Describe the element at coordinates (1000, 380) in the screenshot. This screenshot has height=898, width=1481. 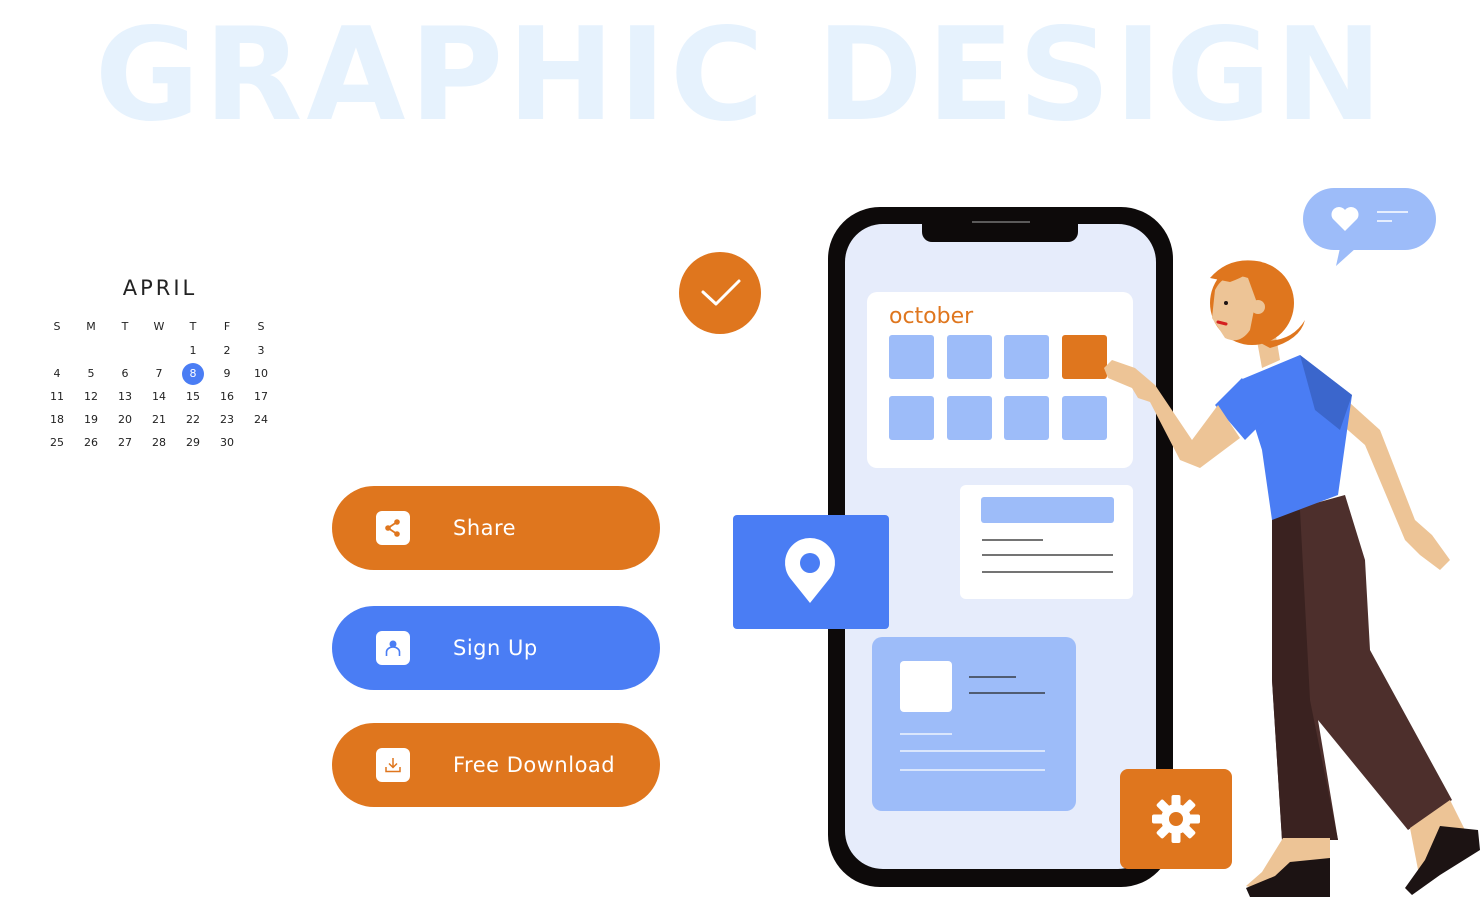
I see `calendar-card: october` at that location.